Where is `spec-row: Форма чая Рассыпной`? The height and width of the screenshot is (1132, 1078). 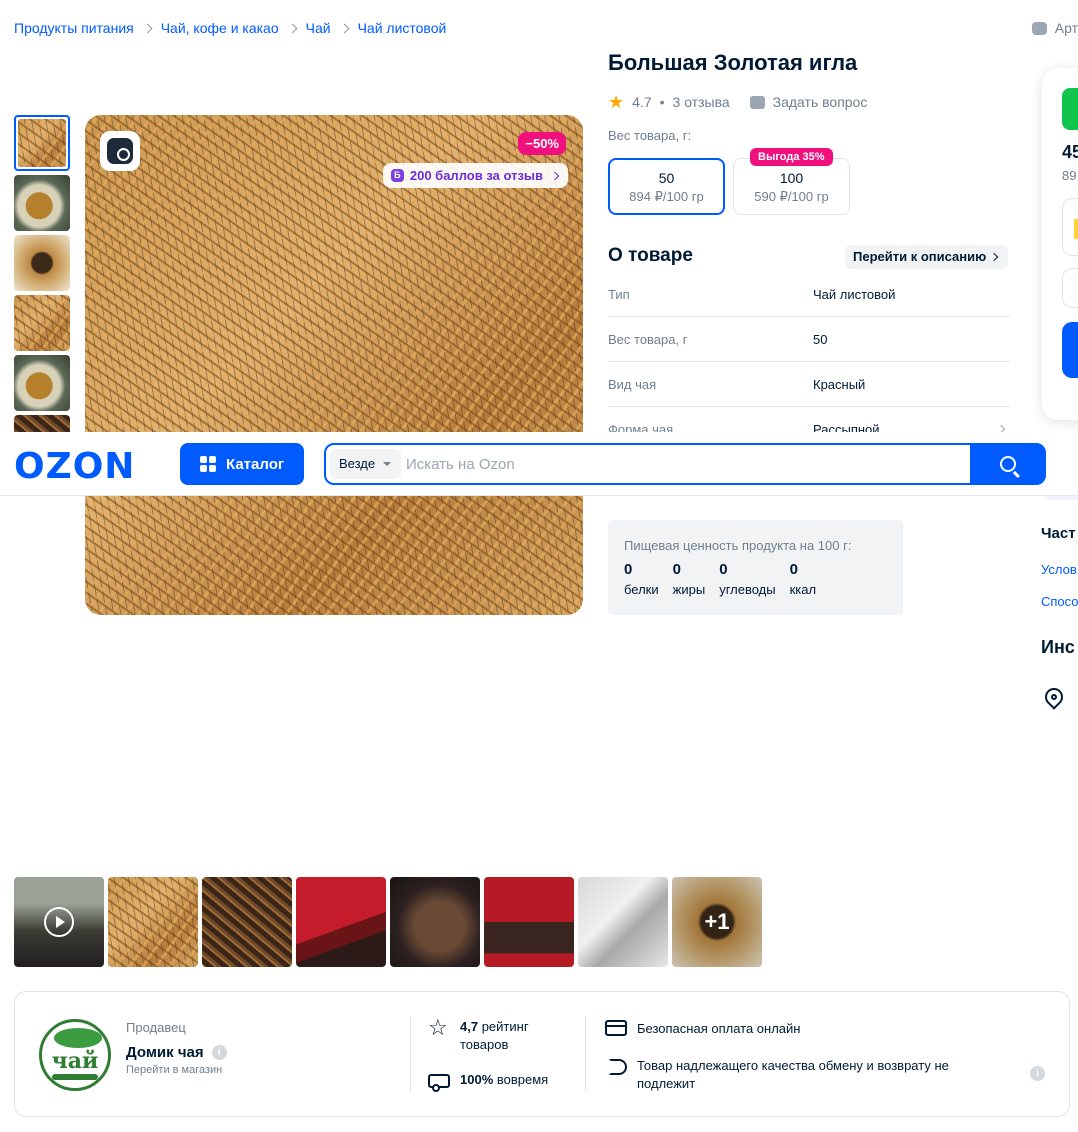 spec-row: Форма чая Рассыпной is located at coordinates (809, 419).